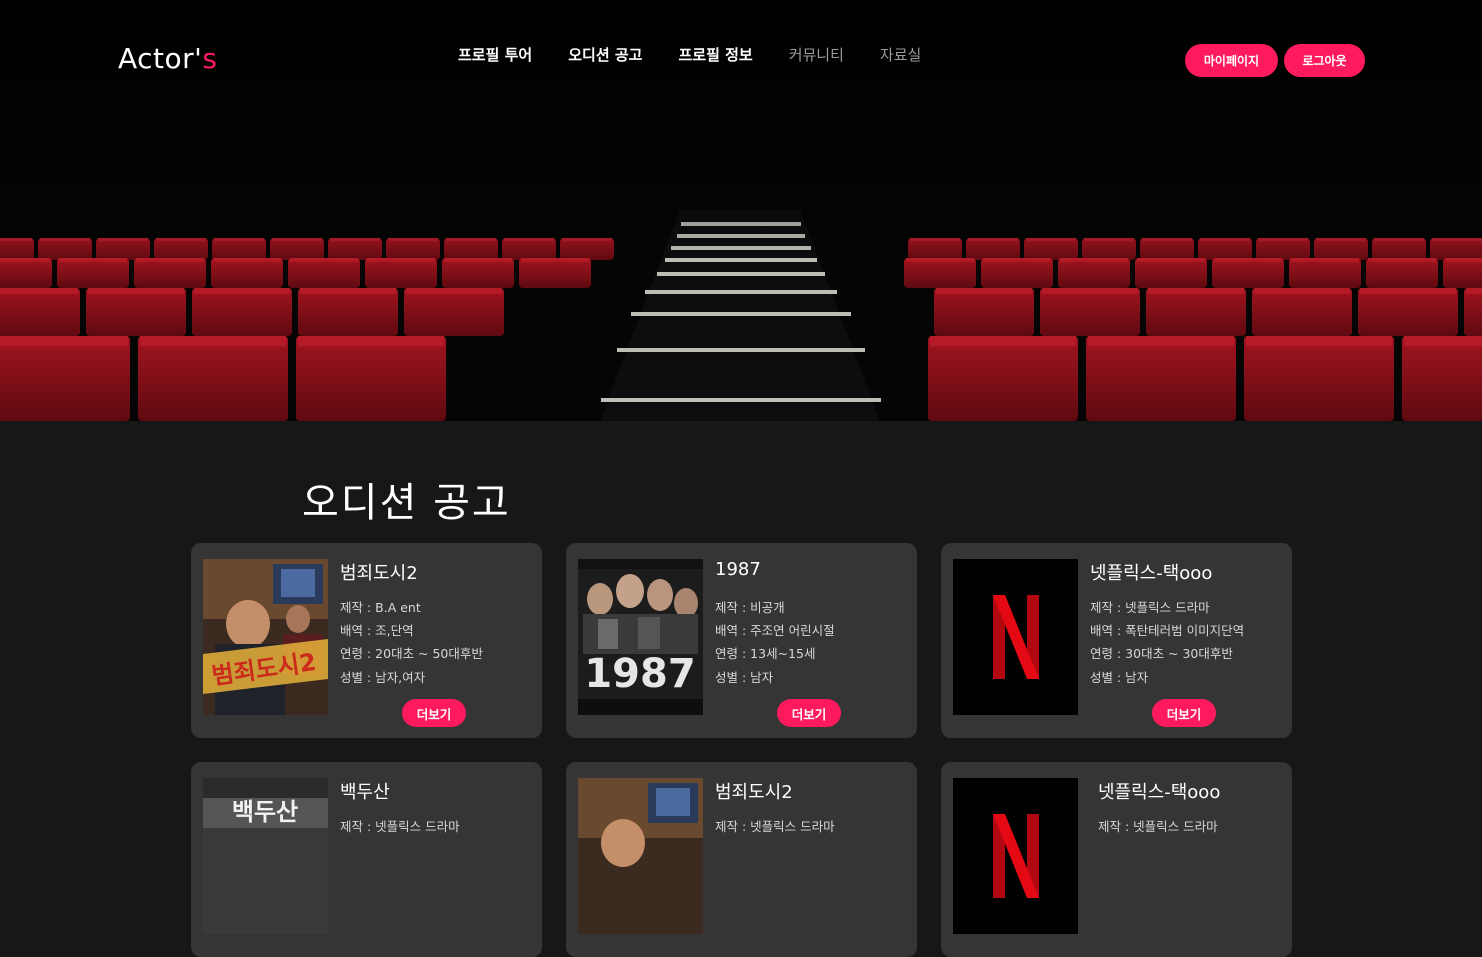  Describe the element at coordinates (1167, 630) in the screenshot. I see `card-role: 배역 : 폭탄테러범 이미지단역` at that location.